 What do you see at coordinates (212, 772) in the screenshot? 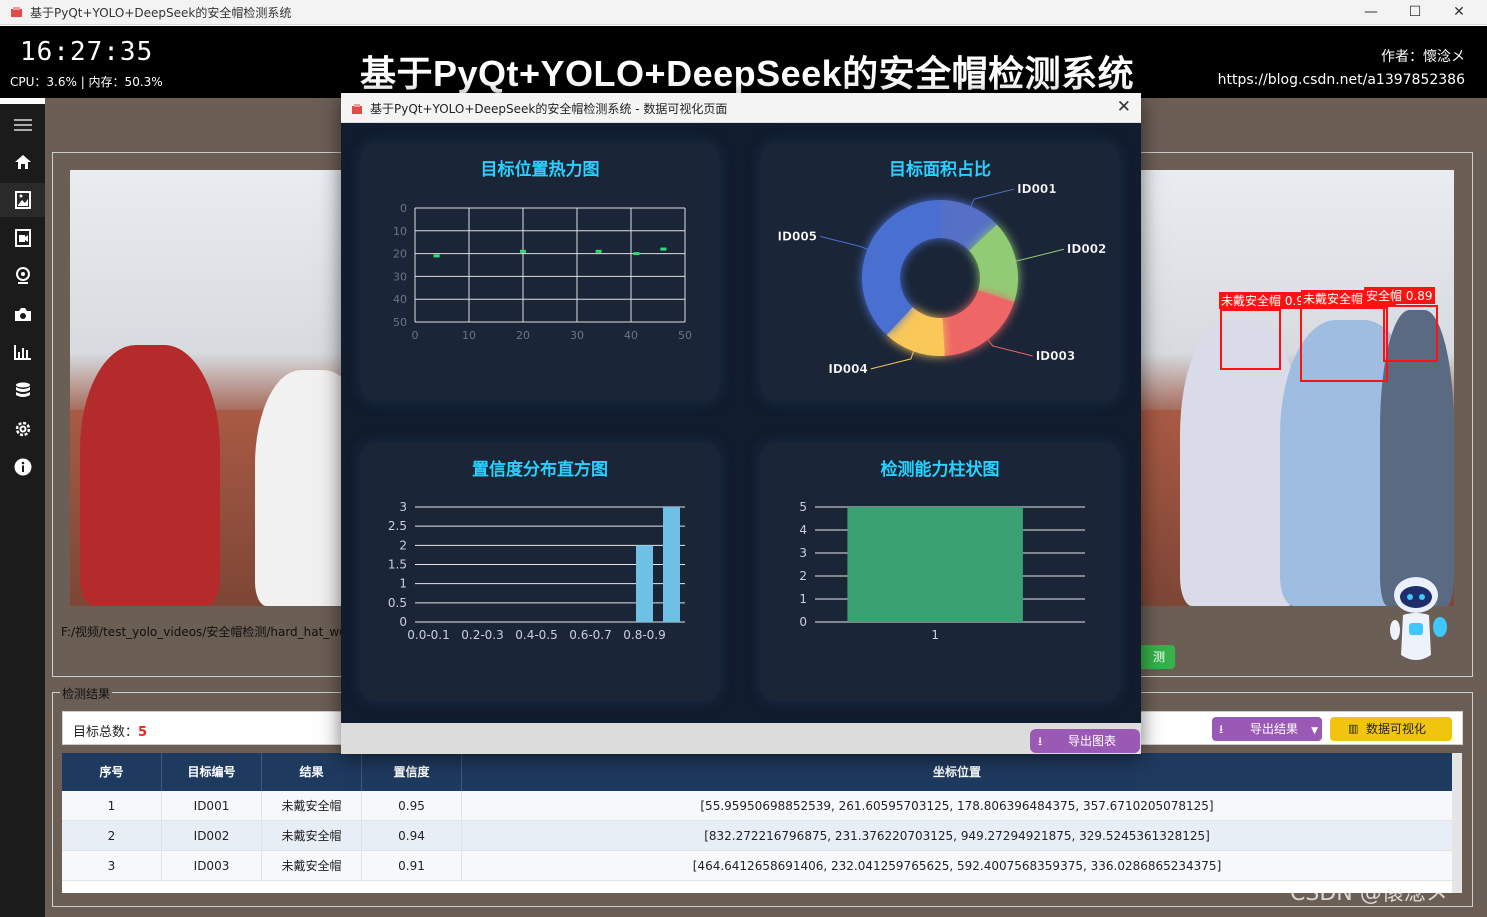
I see `column-header: 目标编号` at bounding box center [212, 772].